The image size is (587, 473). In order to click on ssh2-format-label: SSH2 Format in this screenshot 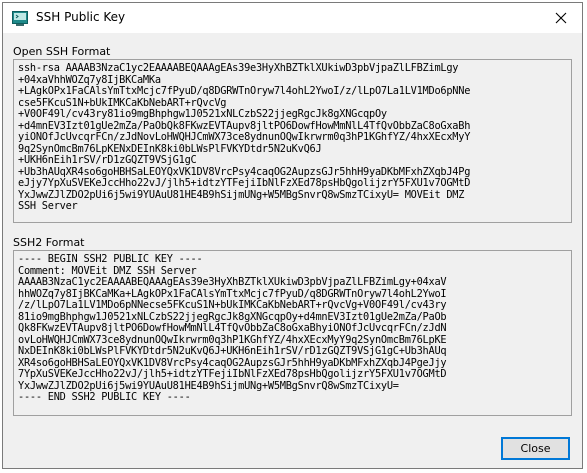, I will do `click(49, 242)`.